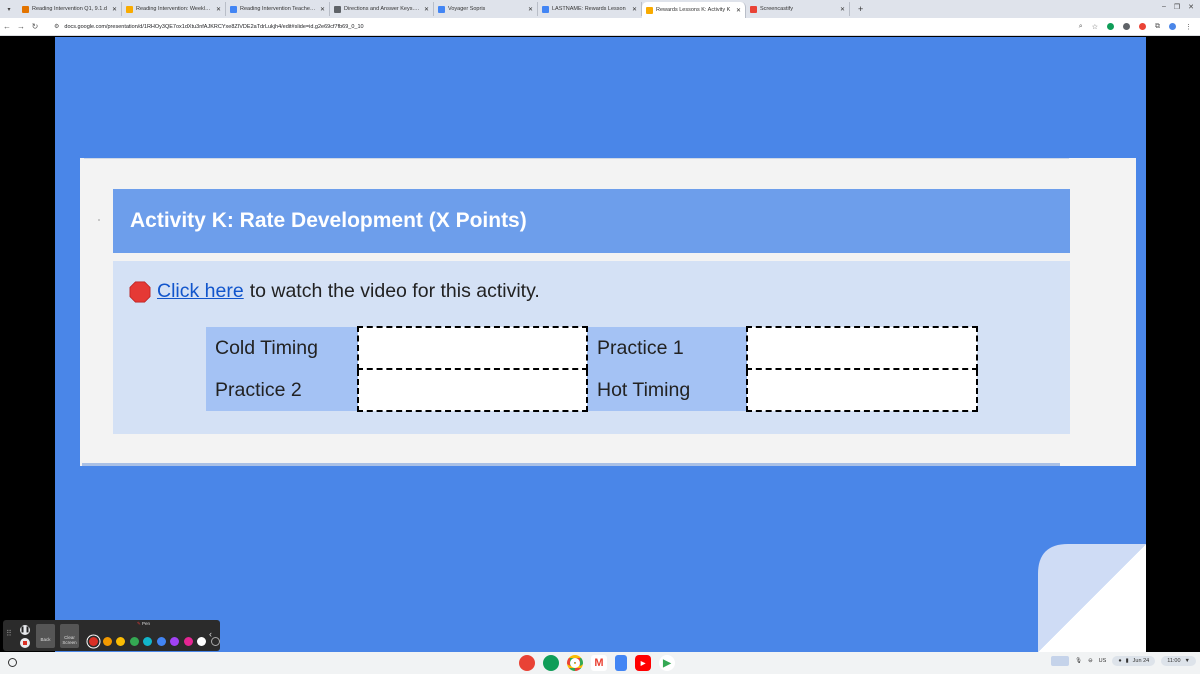 The width and height of the screenshot is (1200, 674). I want to click on back-icon: ←, so click(7, 26).